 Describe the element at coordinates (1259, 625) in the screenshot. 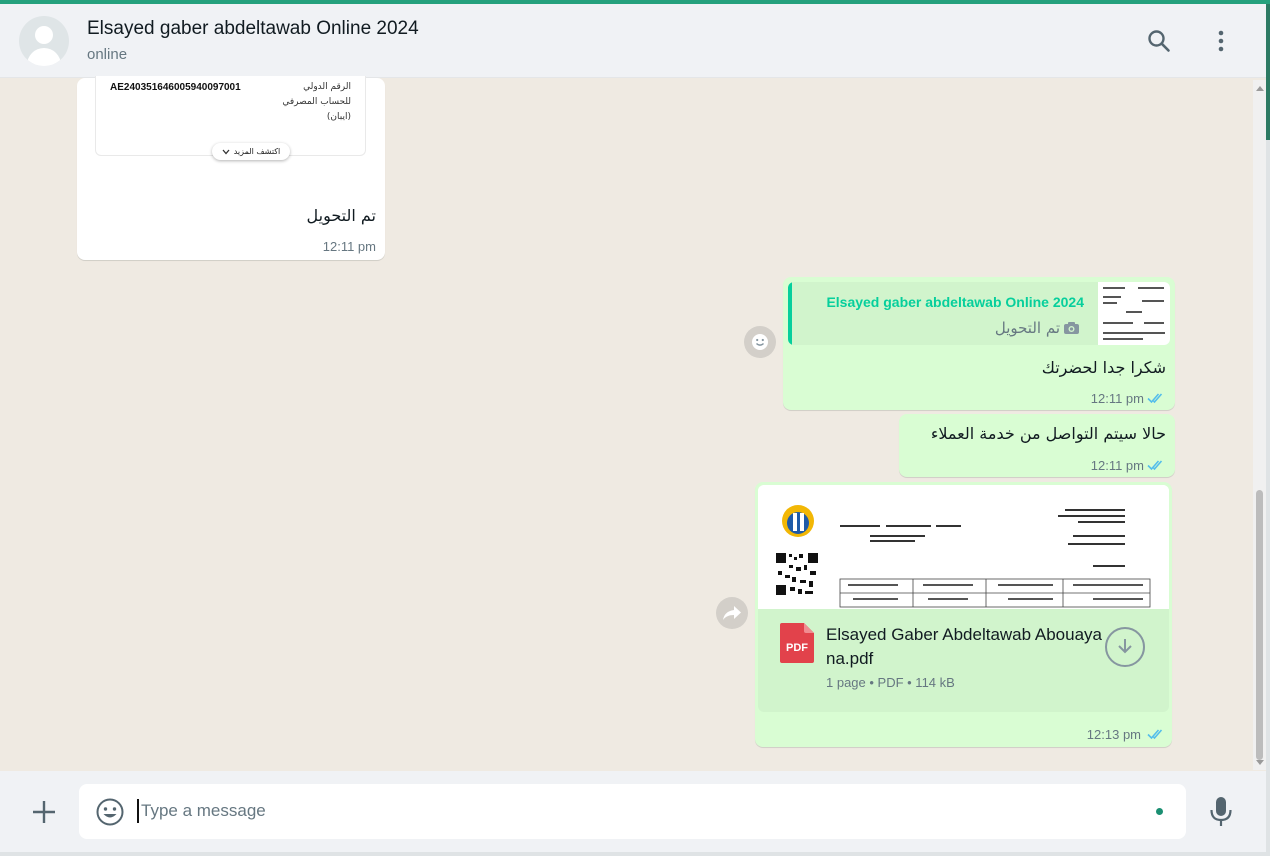

I see `scrollbar-thumb` at that location.